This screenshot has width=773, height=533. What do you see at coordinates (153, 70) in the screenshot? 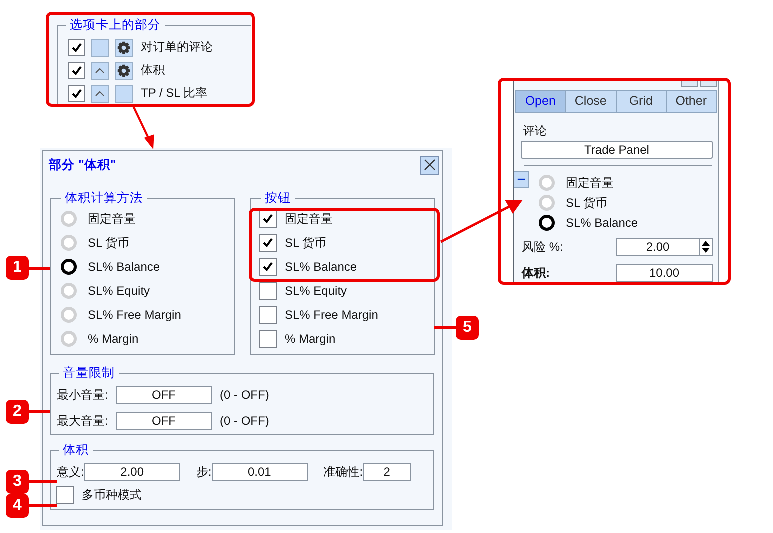
I see `section-label: 体积` at bounding box center [153, 70].